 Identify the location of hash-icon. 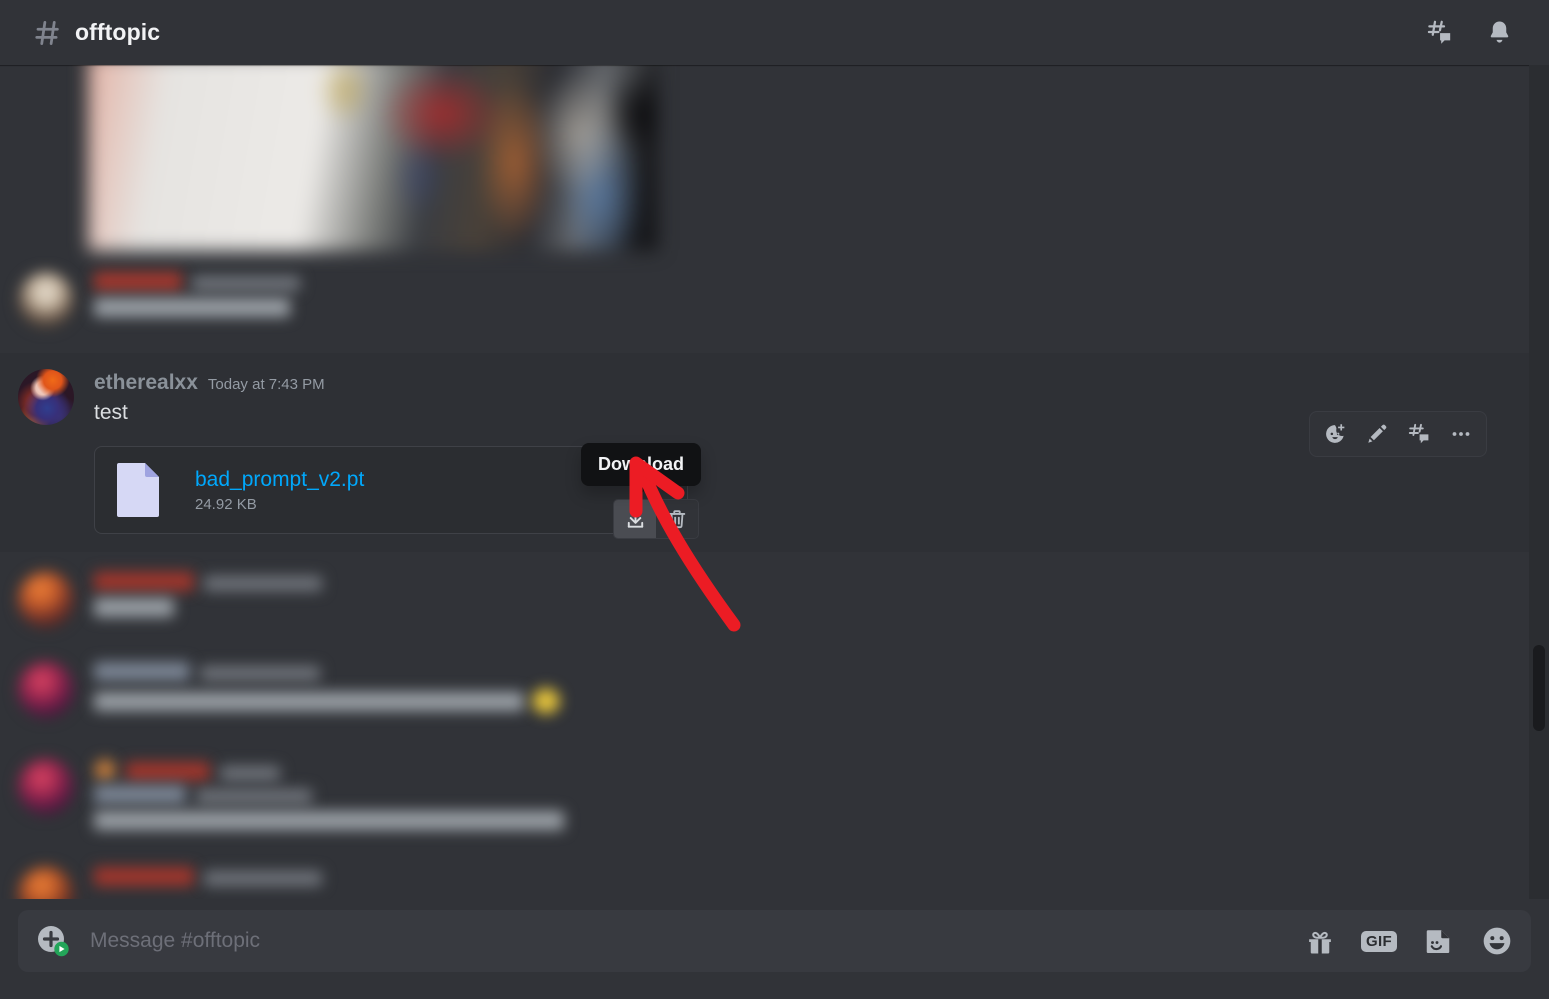
(48, 33).